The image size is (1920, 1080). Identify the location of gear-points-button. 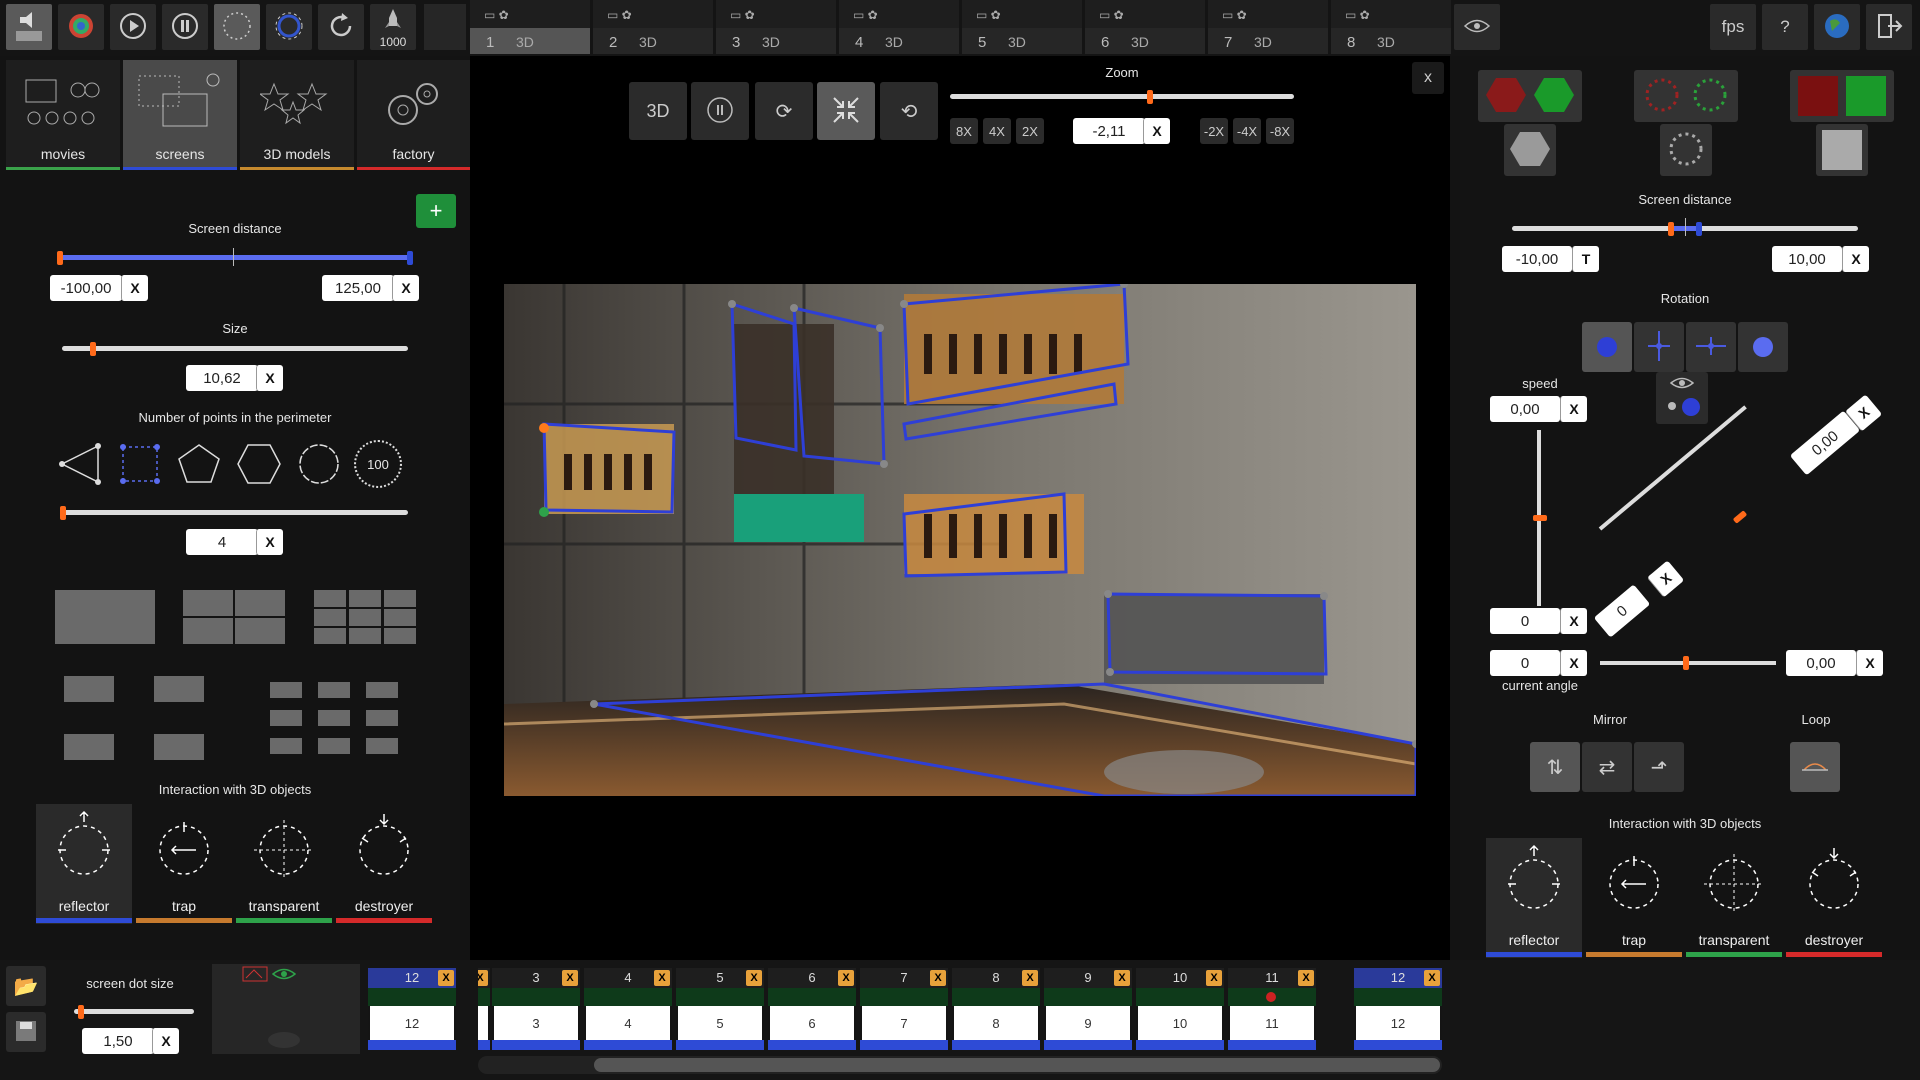
(289, 27).